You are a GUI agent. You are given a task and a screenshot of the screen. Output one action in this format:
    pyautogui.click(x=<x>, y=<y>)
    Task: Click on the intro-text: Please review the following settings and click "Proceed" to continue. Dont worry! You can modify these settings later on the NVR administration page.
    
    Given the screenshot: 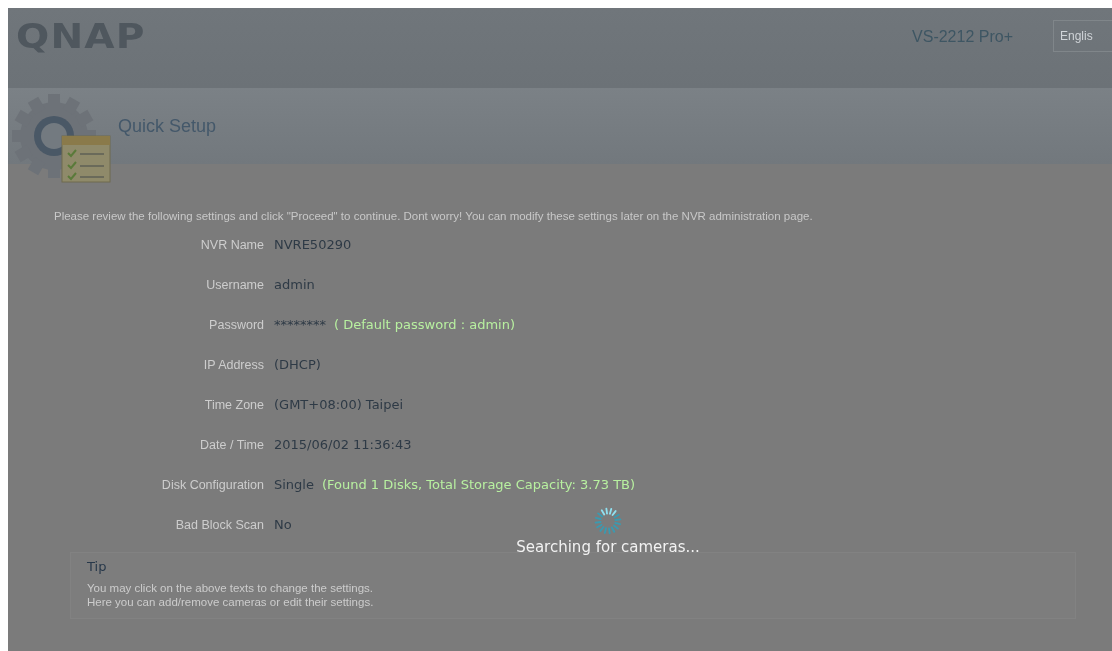 What is the action you would take?
    pyautogui.click(x=434, y=216)
    